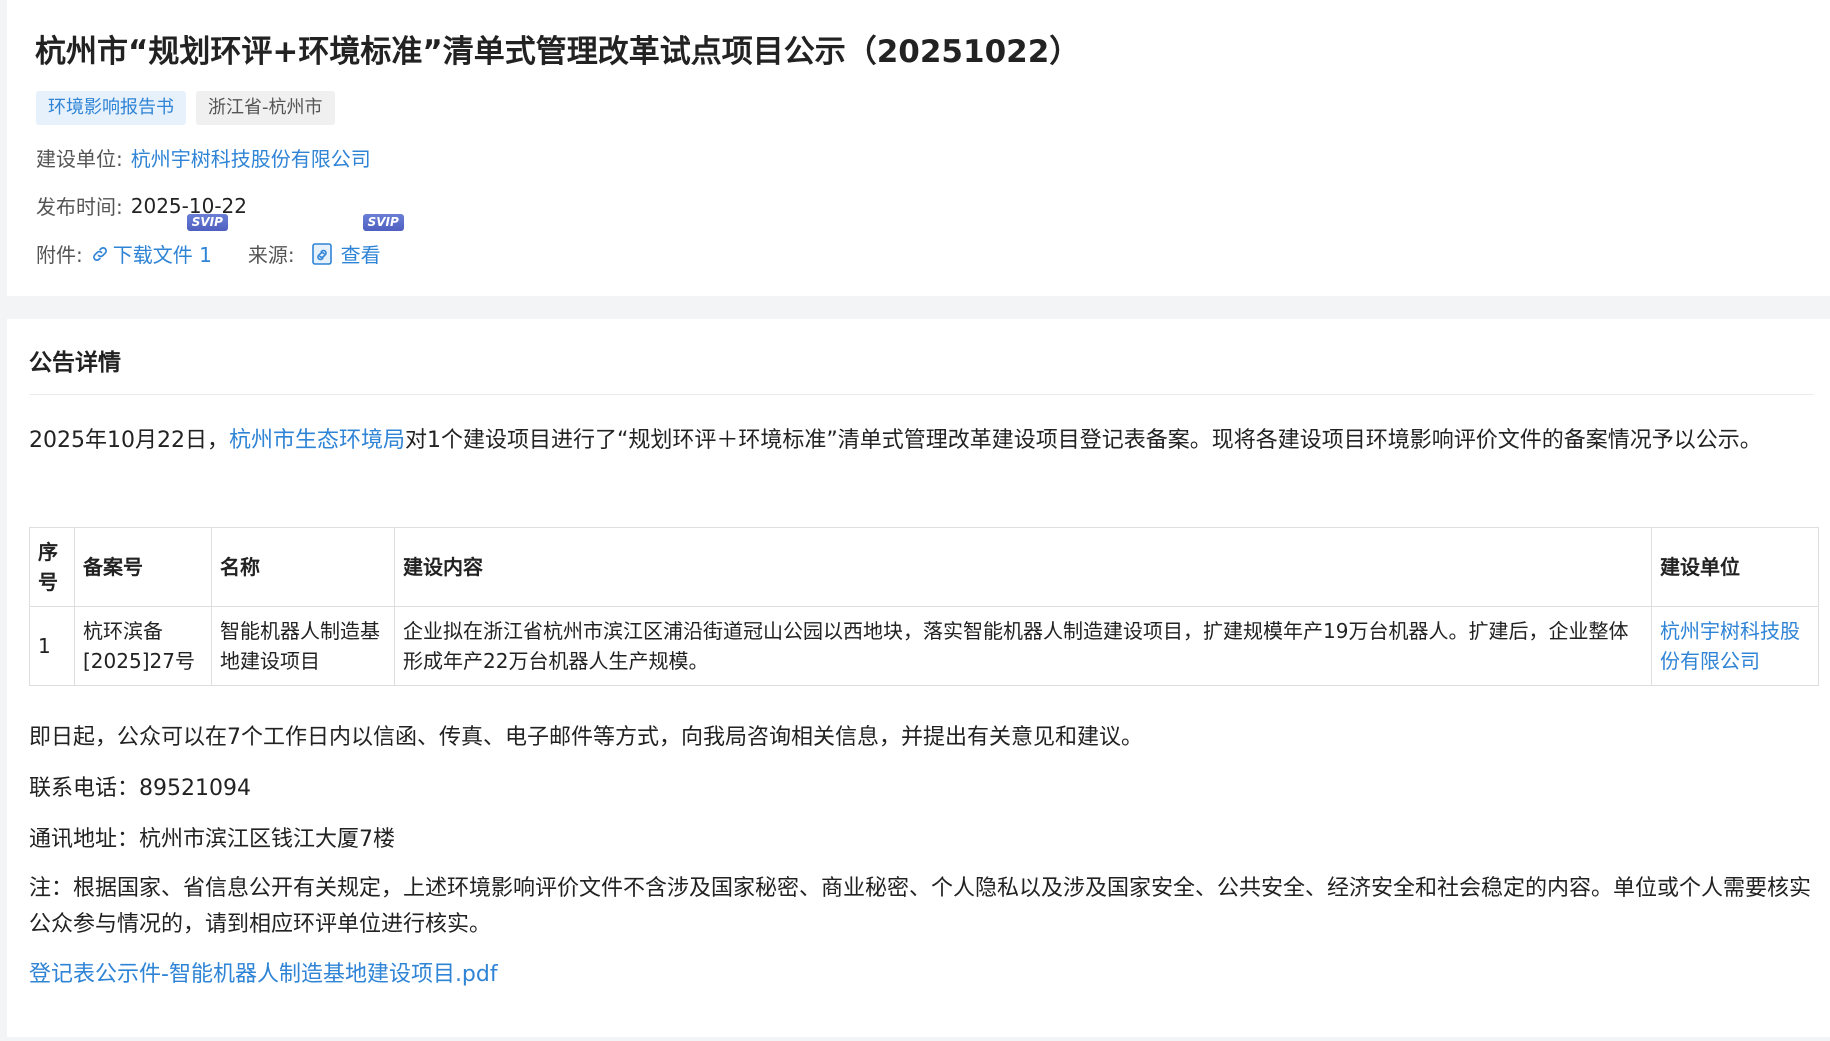 The width and height of the screenshot is (1830, 1041). I want to click on page-title: 杭州市“规划环评+环境标准”清单式管理改革试点项目公示（20251022）, so click(558, 52).